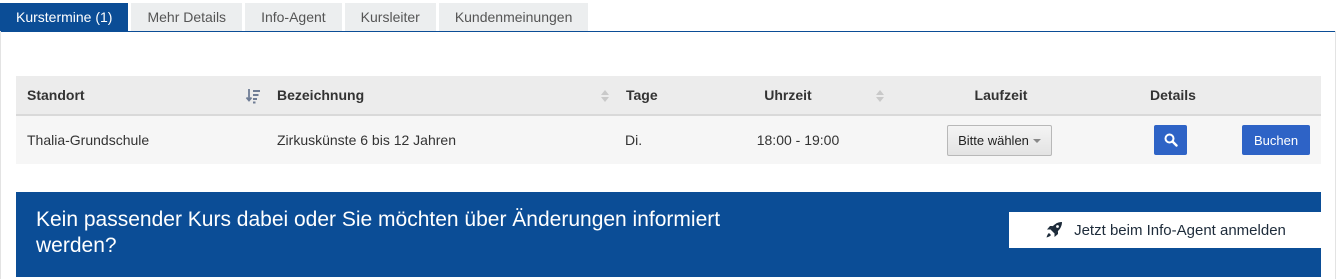  Describe the element at coordinates (1001, 95) in the screenshot. I see `header-laufzeit: Laufzeit` at that location.